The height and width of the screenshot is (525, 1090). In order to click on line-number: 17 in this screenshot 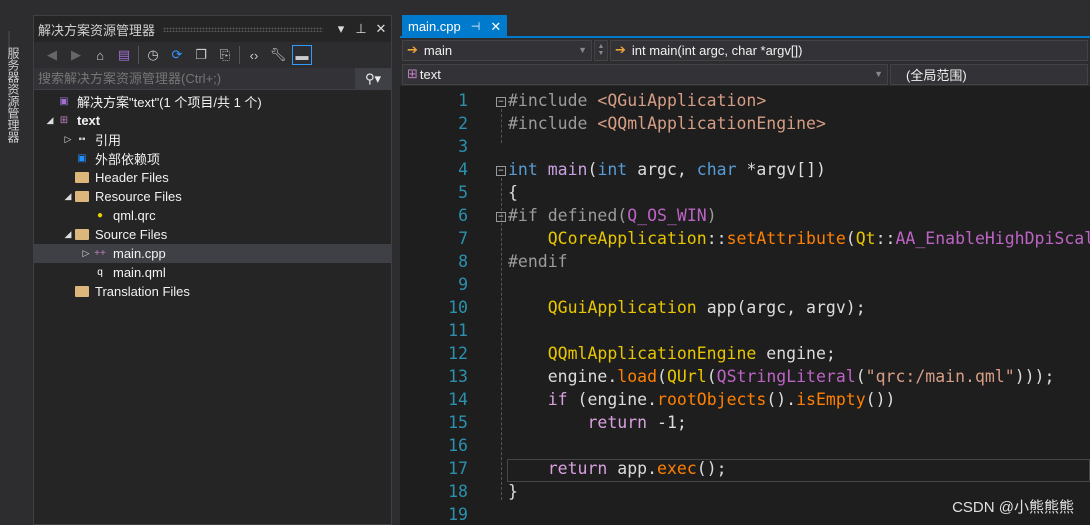, I will do `click(458, 468)`.